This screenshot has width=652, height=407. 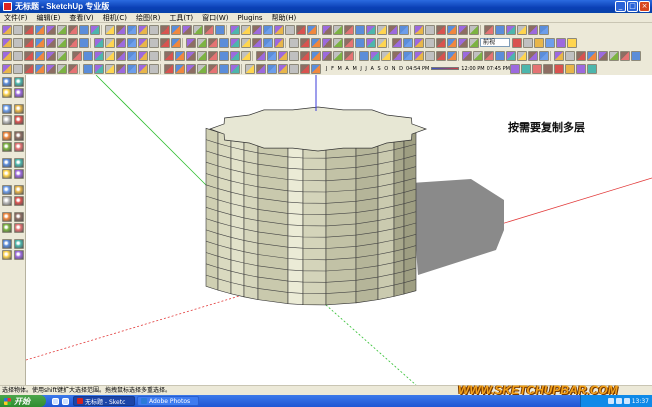 I want to click on zoom-icon, so click(x=7, y=228).